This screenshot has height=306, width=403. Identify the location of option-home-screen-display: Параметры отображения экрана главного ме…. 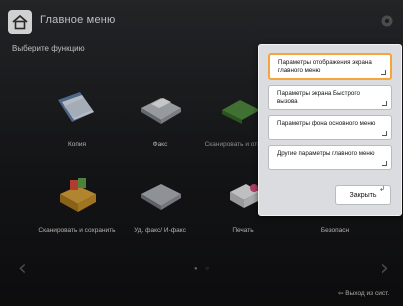
(330, 66).